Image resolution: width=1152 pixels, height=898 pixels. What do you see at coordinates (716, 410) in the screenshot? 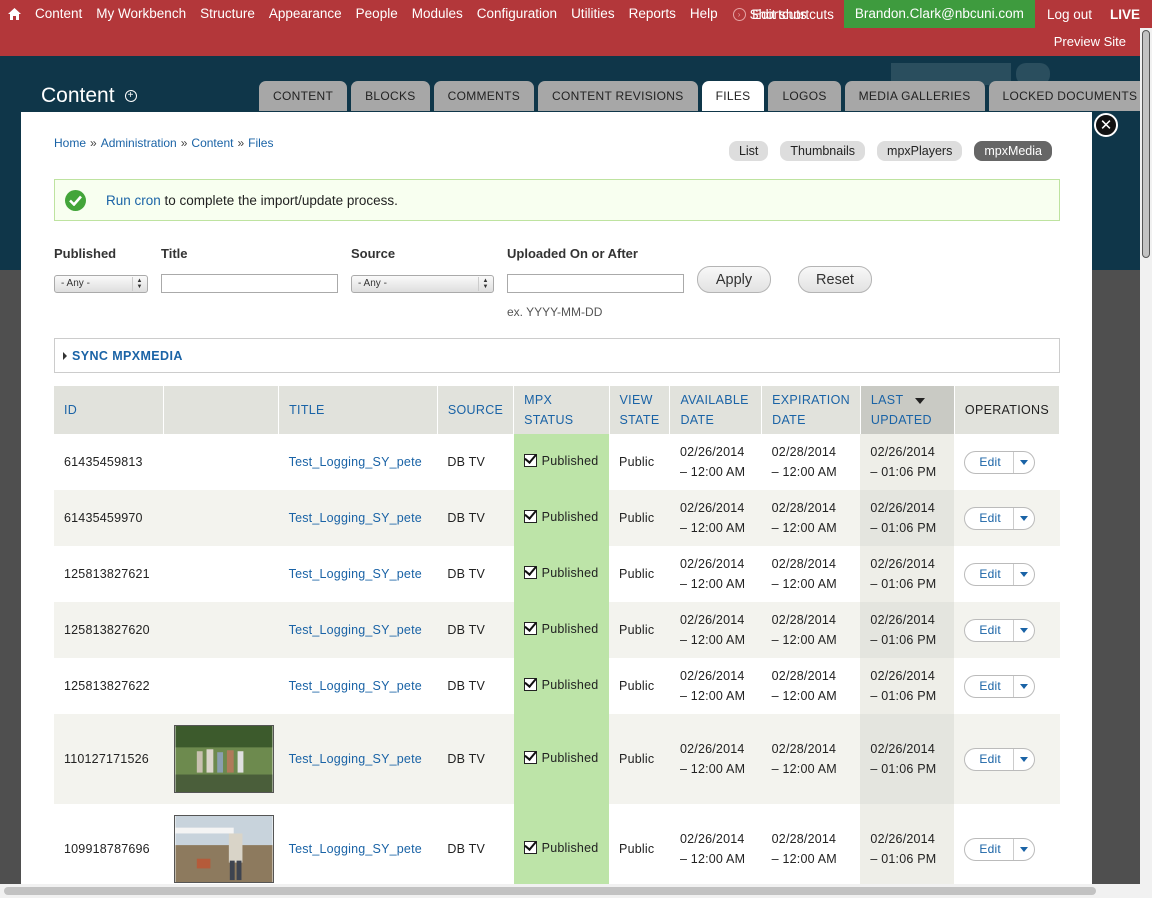
I see `col-header-available-date: AVAILABLE DATE` at bounding box center [716, 410].